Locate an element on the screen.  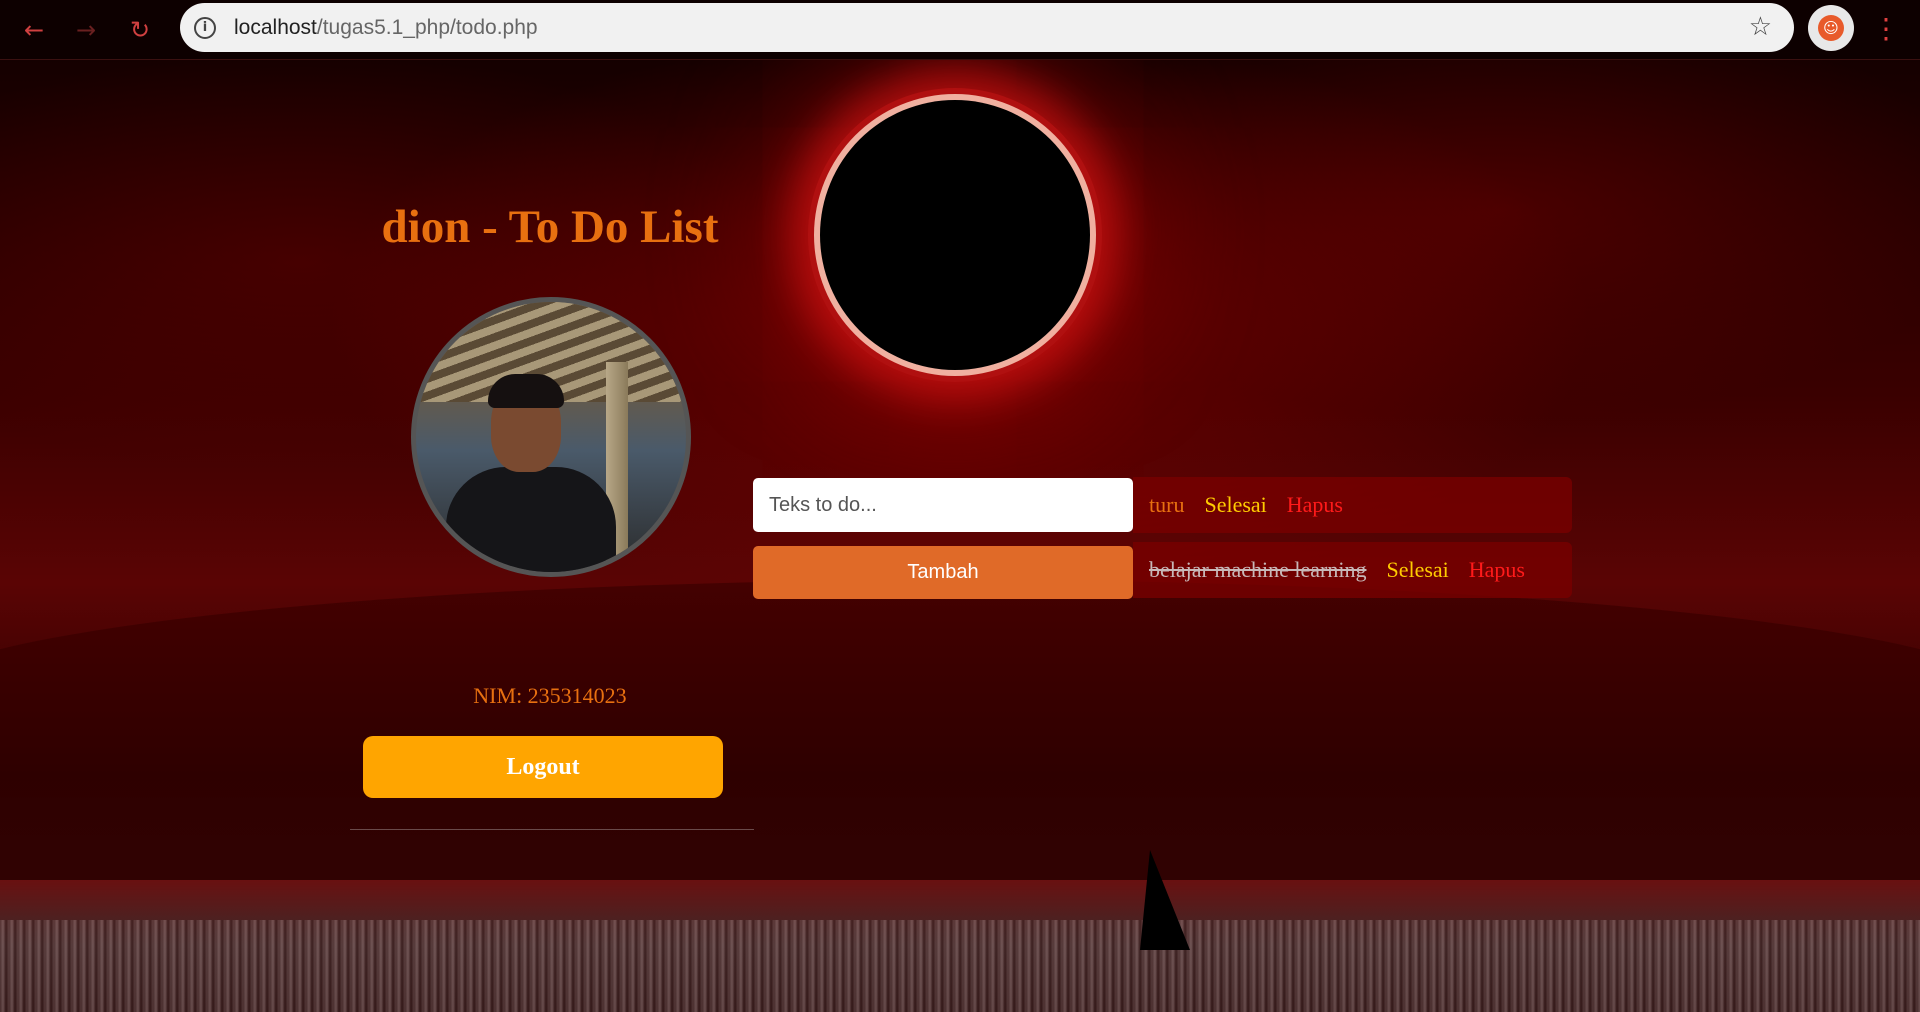
avatar-hair is located at coordinates (526, 391).